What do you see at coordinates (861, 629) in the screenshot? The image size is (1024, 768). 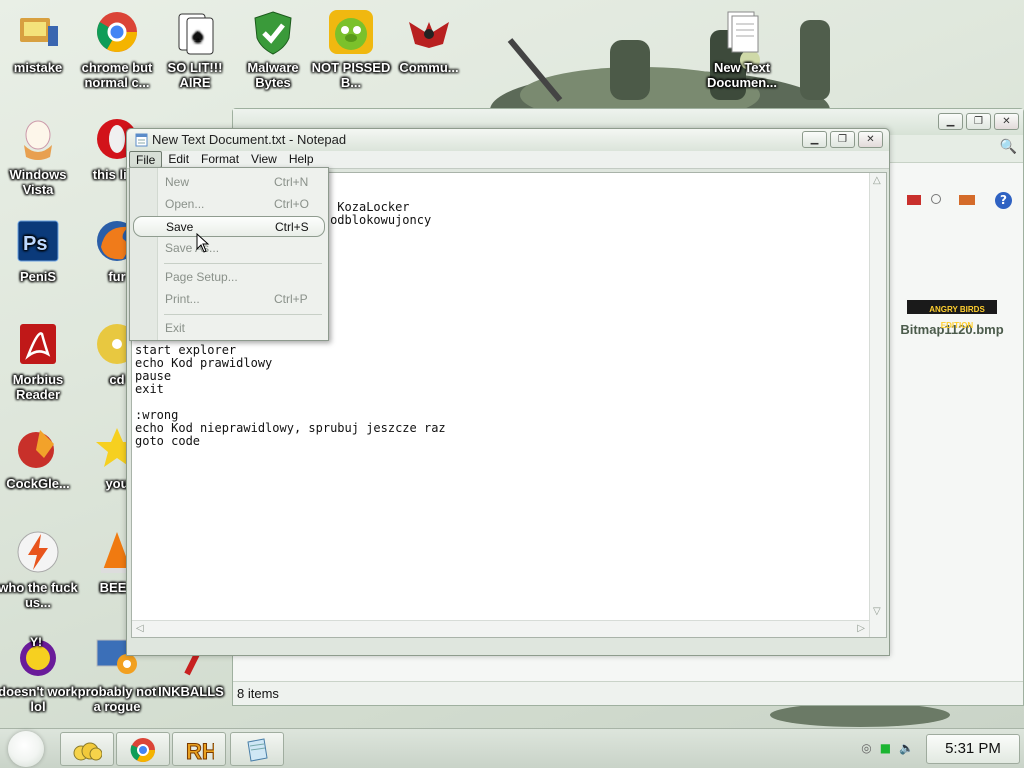 I see `scroll-right-arrow-icon: ▷` at bounding box center [861, 629].